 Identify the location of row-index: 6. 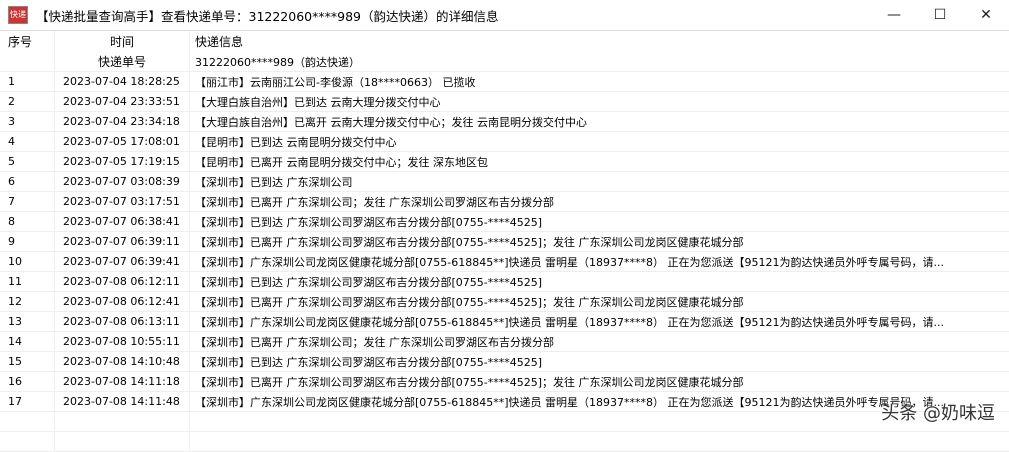
(27, 181).